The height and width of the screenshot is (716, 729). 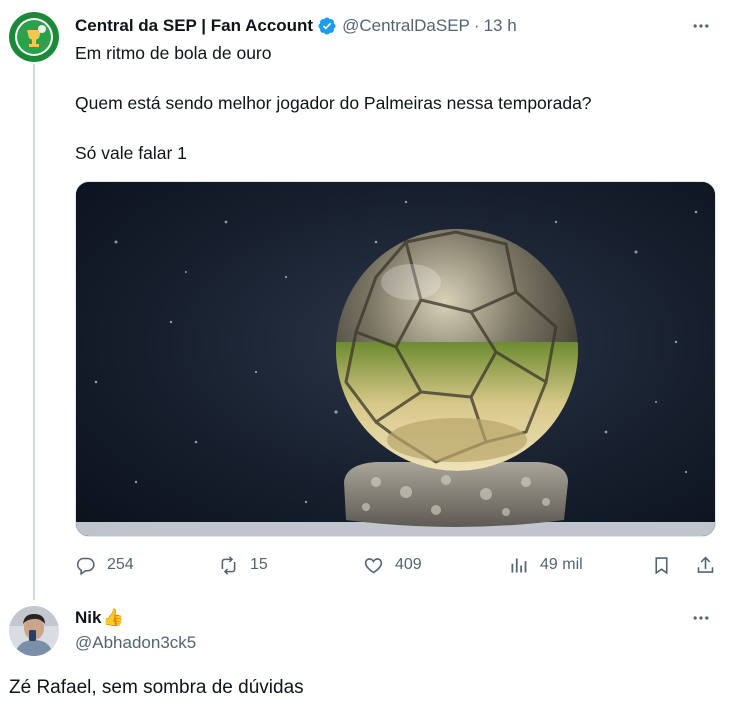 I want to click on reply-button: 254, so click(x=104, y=565).